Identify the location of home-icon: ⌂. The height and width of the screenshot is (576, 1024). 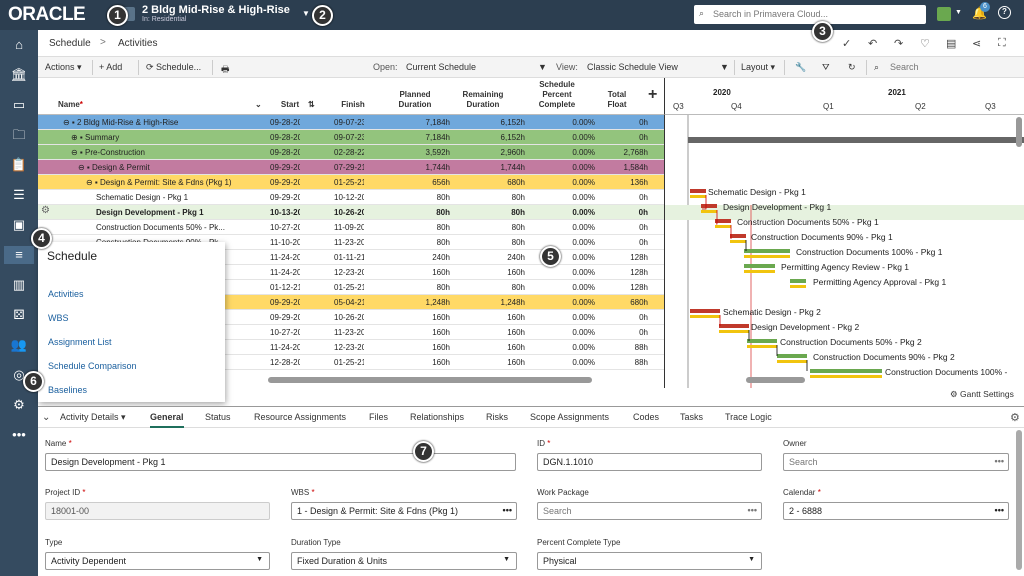
(19, 45).